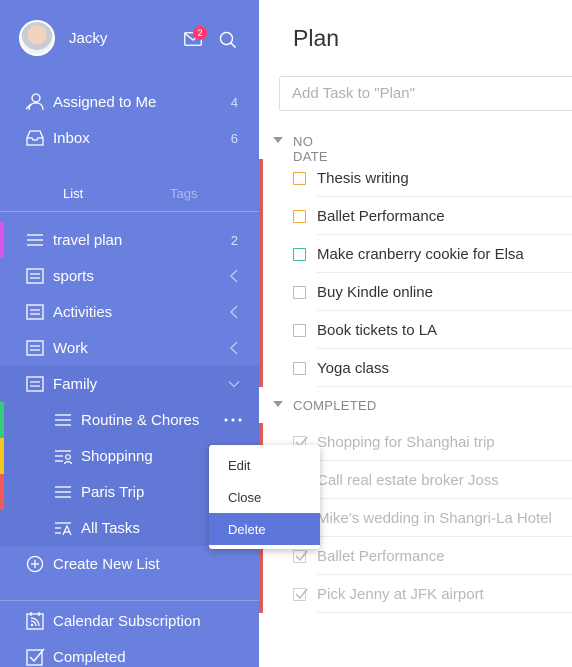  I want to click on add-task-box, so click(425, 93).